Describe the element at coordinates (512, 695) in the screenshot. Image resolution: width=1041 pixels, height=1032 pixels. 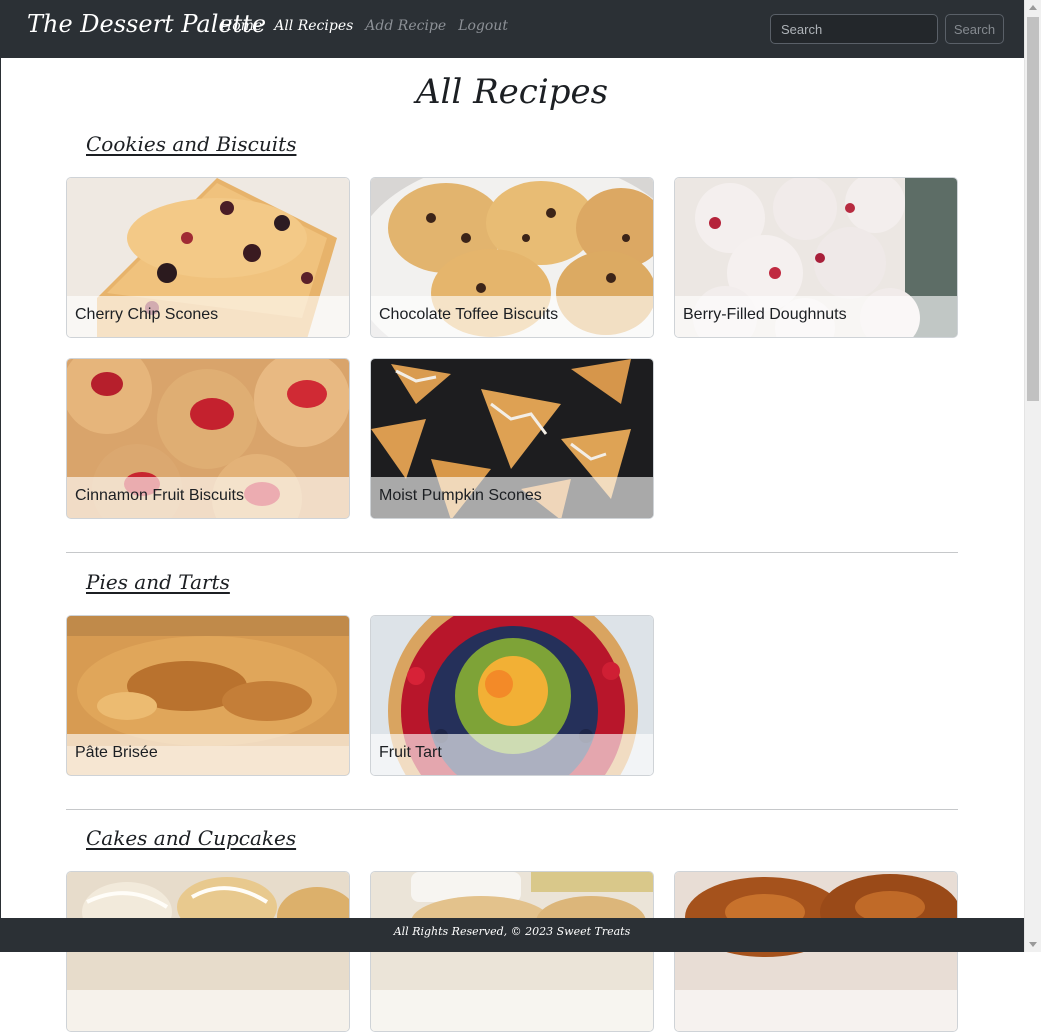
I see `recipe-card-fruit-tart: Fruit Tart` at that location.